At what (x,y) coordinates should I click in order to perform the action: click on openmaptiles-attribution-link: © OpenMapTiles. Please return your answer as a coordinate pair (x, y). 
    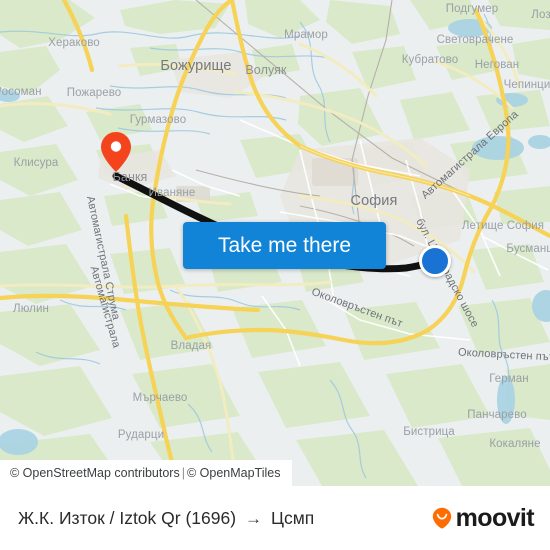
    Looking at the image, I should click on (234, 473).